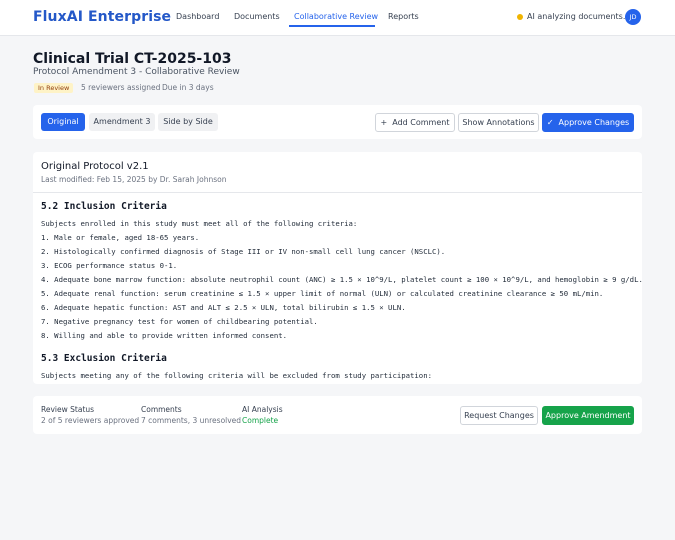 The width and height of the screenshot is (675, 540). Describe the element at coordinates (63, 122) in the screenshot. I see `tab-original: Original` at that location.